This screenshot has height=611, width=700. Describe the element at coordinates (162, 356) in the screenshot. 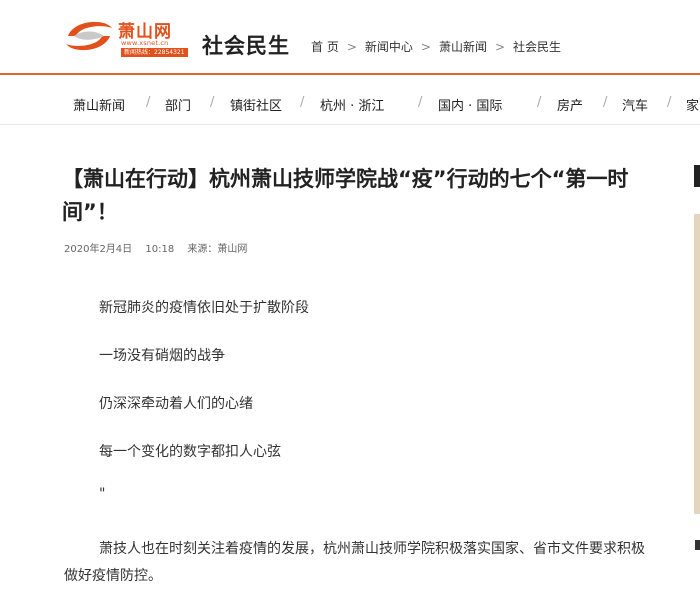

I see `article-line: 一场没有硝烟的战争` at that location.